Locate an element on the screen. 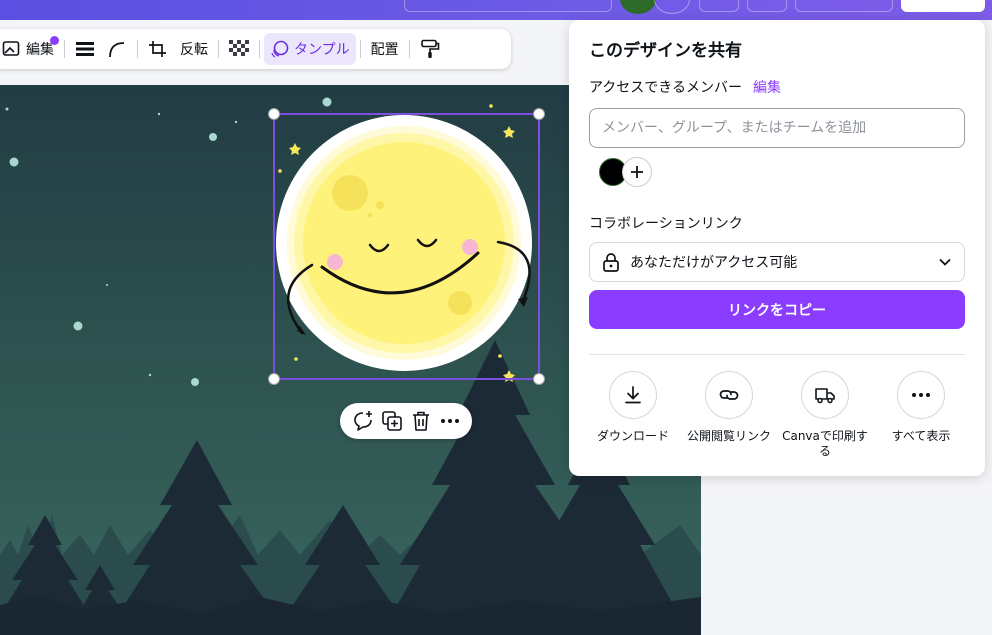 The width and height of the screenshot is (992, 635). arrange-button: 配置 is located at coordinates (385, 49).